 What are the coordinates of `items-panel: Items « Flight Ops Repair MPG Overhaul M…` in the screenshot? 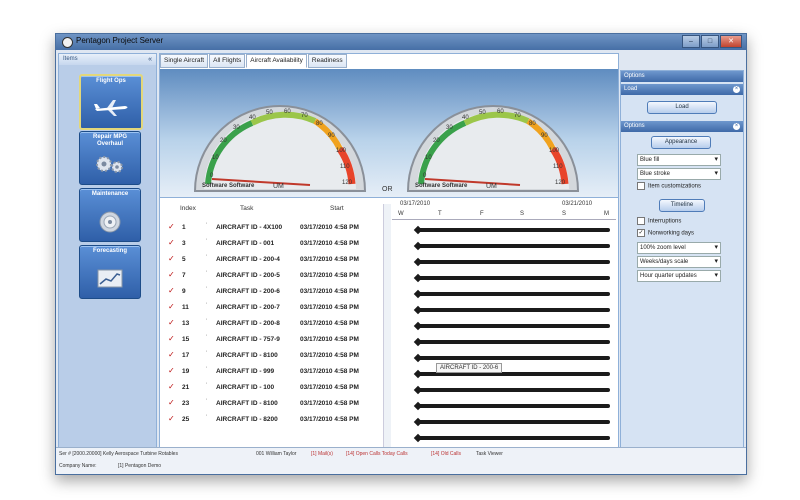 It's located at (107, 259).